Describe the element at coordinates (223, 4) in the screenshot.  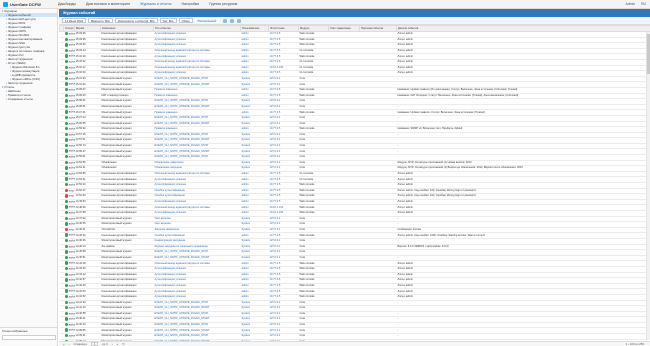
I see `menu-item: Группы ресурсов` at that location.